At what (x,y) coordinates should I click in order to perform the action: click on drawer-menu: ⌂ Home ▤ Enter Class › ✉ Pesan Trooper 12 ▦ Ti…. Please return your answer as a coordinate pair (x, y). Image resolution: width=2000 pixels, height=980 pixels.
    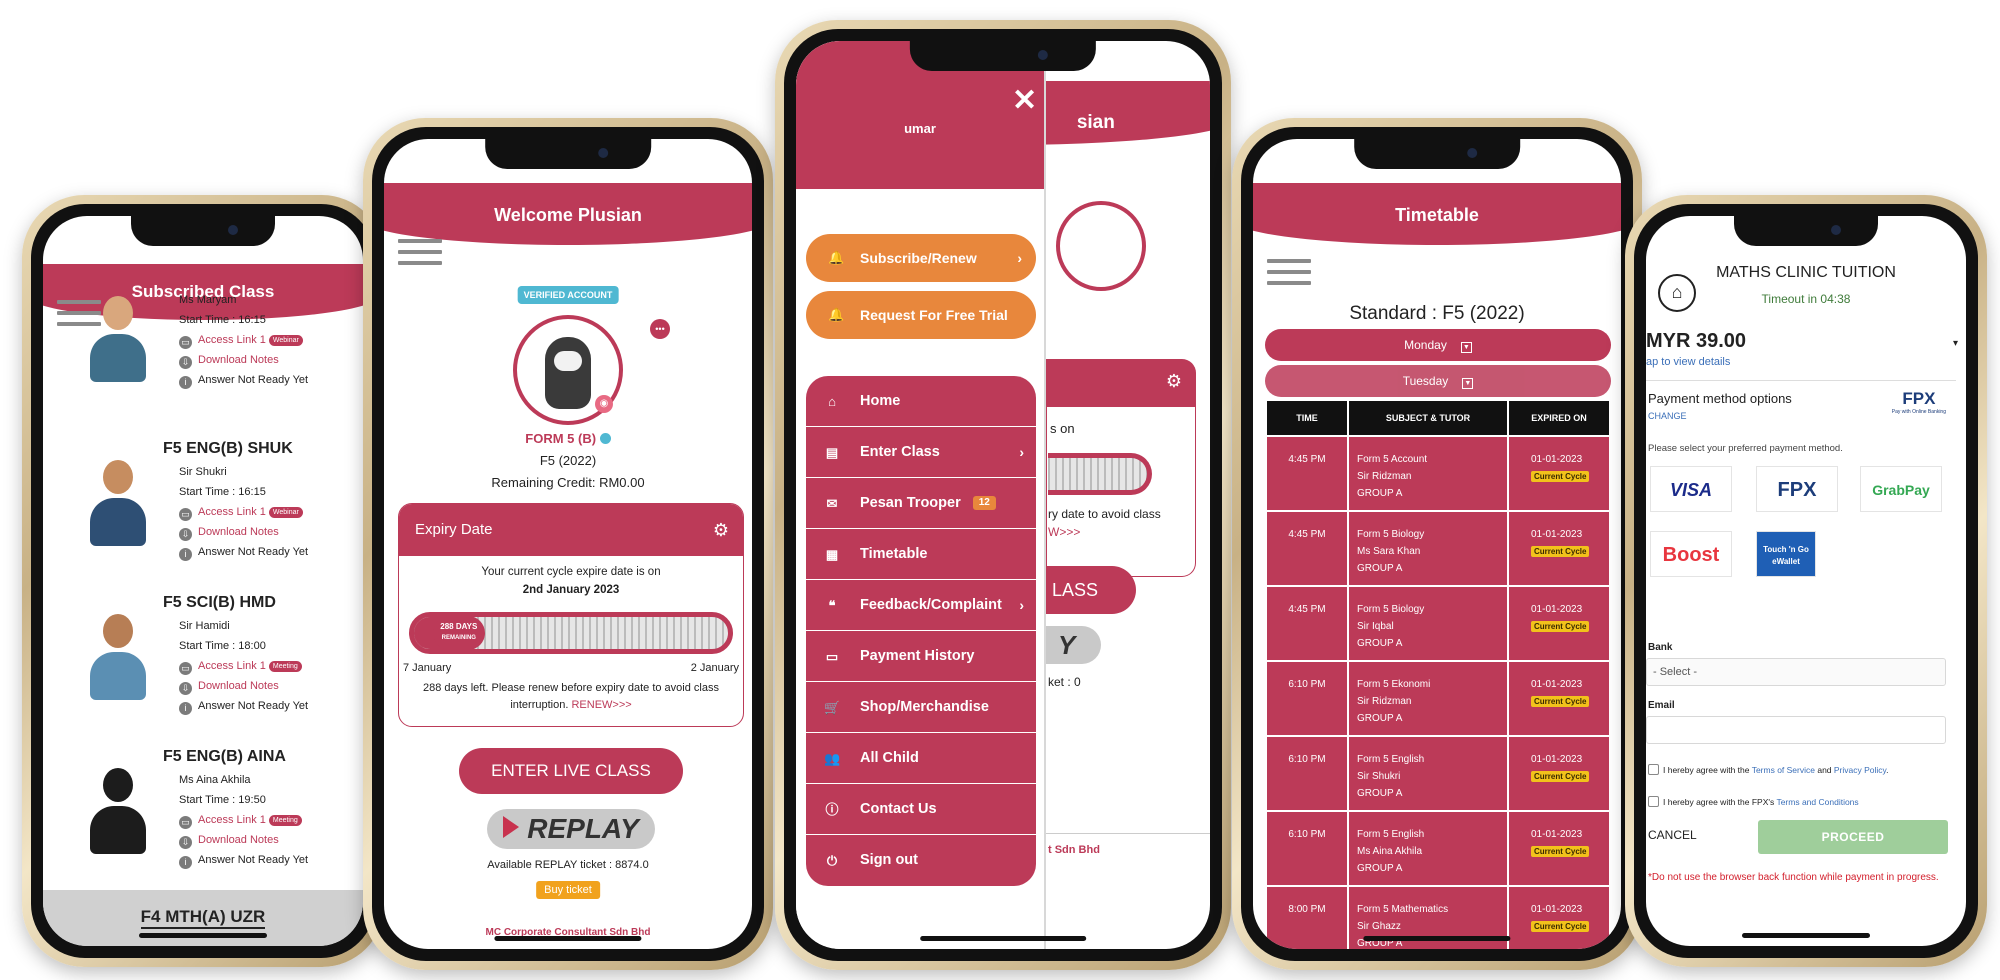
    Looking at the image, I should click on (921, 631).